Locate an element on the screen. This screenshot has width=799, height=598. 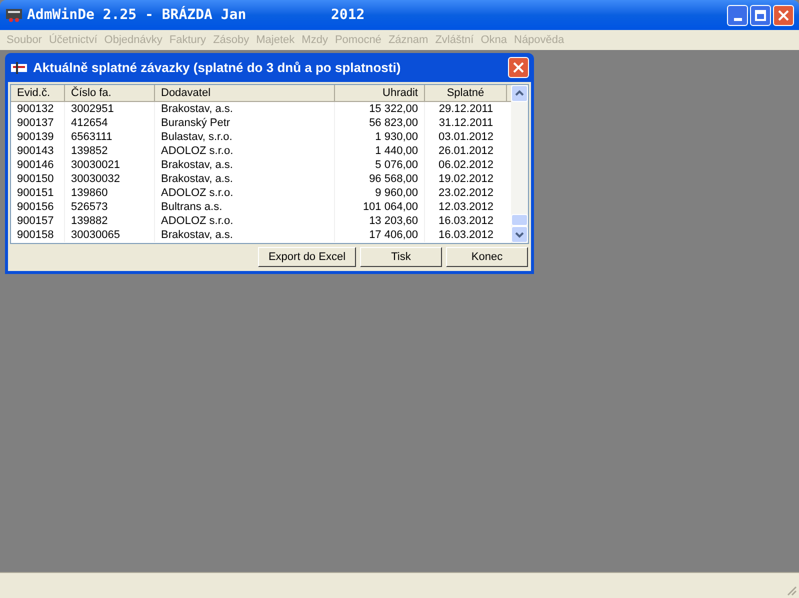
column-header: Číslo fa. is located at coordinates (110, 93).